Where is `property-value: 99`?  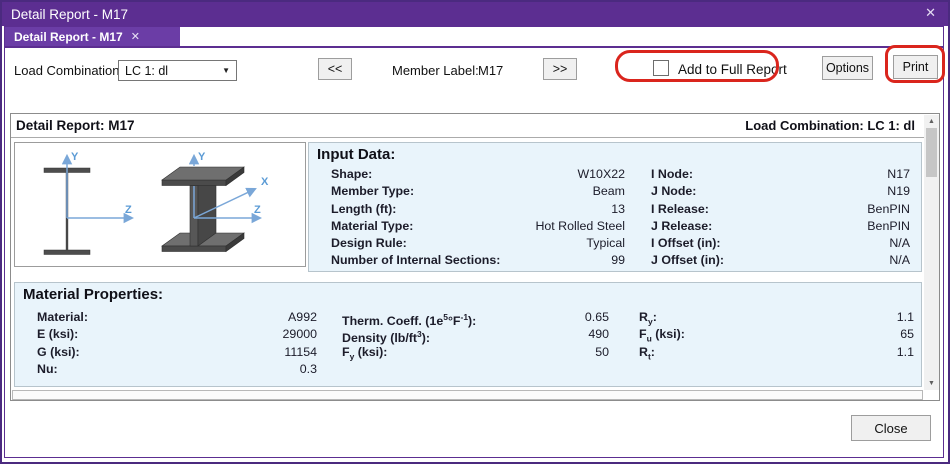
property-value: 99 is located at coordinates (618, 260).